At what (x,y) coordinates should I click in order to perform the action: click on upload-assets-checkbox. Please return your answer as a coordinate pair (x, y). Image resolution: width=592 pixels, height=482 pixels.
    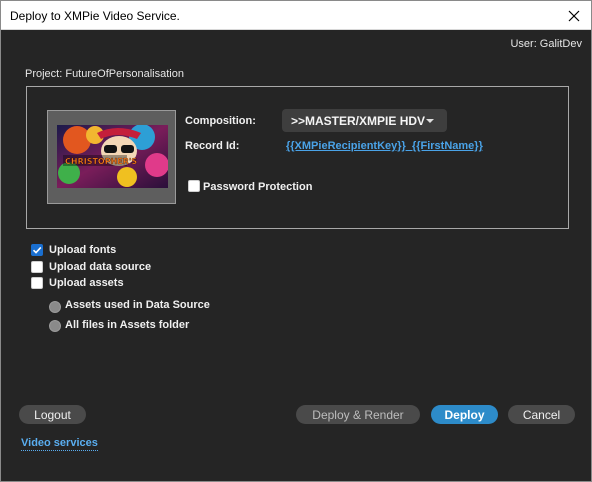
    Looking at the image, I should click on (37, 283).